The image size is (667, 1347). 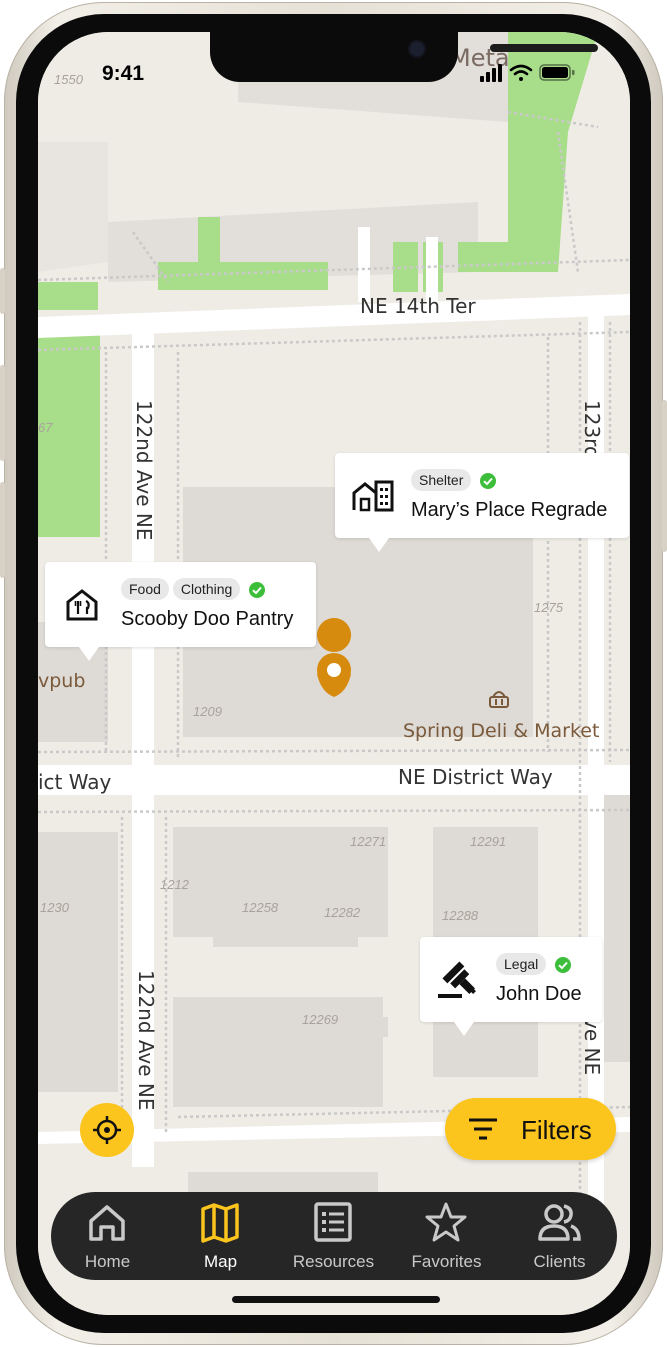 I want to click on building-number: 1209, so click(x=207, y=711).